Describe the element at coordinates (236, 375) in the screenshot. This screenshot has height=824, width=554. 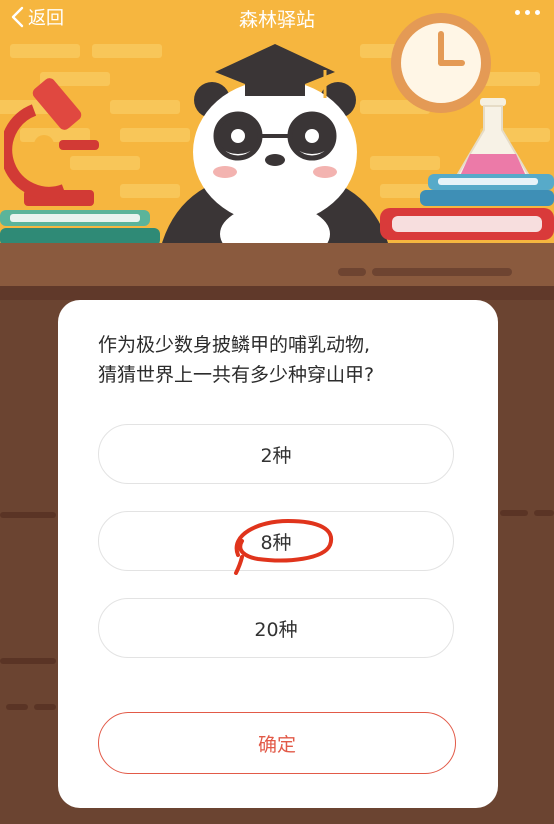
I see `question-line-2: 猜猜世界上一共有多少种穿山甲?` at that location.